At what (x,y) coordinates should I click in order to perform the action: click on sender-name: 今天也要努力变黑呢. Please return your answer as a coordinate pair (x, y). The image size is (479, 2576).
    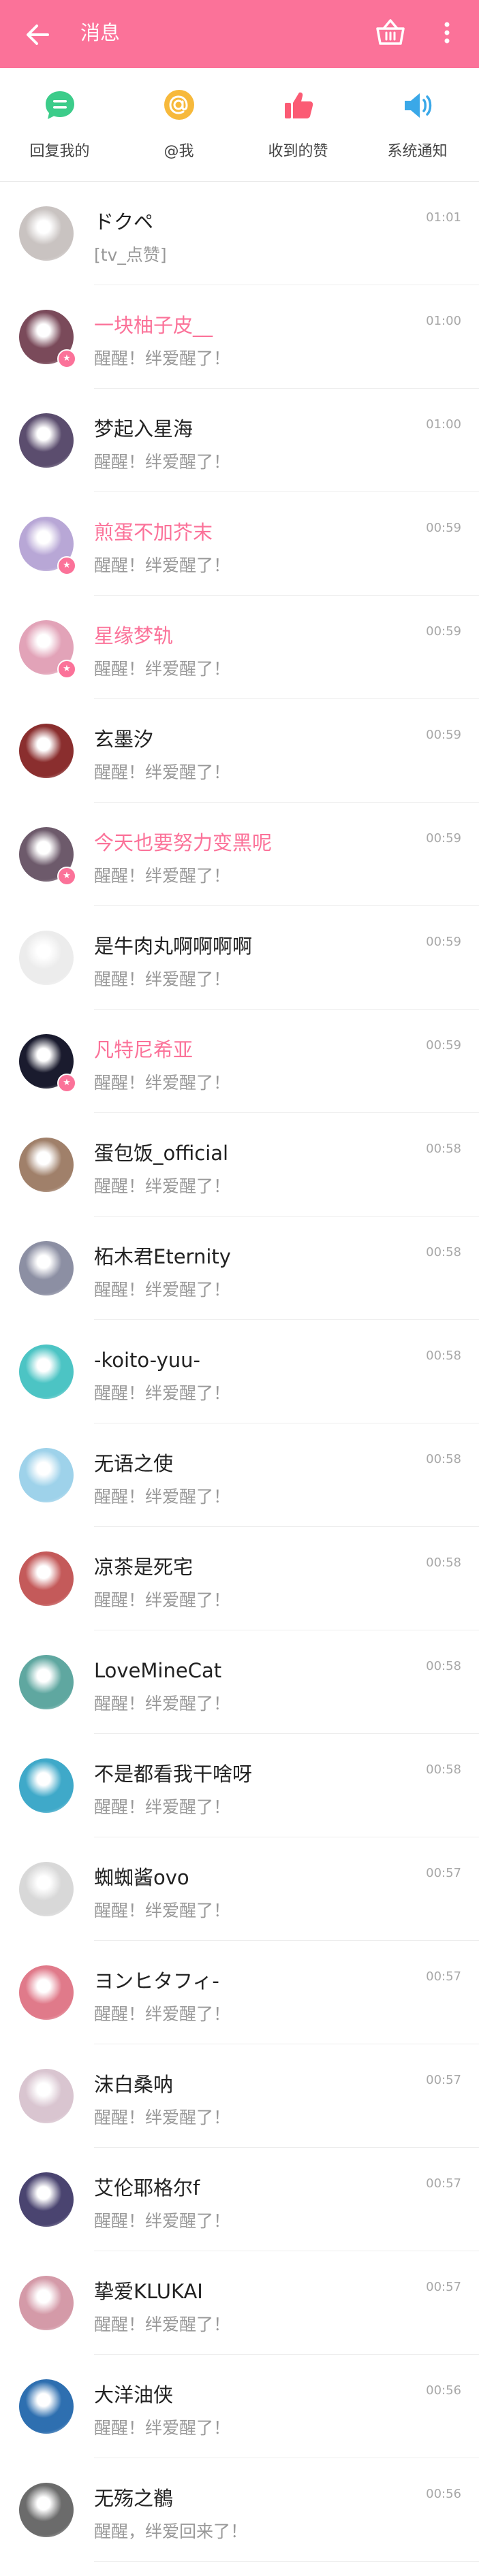
    Looking at the image, I should click on (183, 843).